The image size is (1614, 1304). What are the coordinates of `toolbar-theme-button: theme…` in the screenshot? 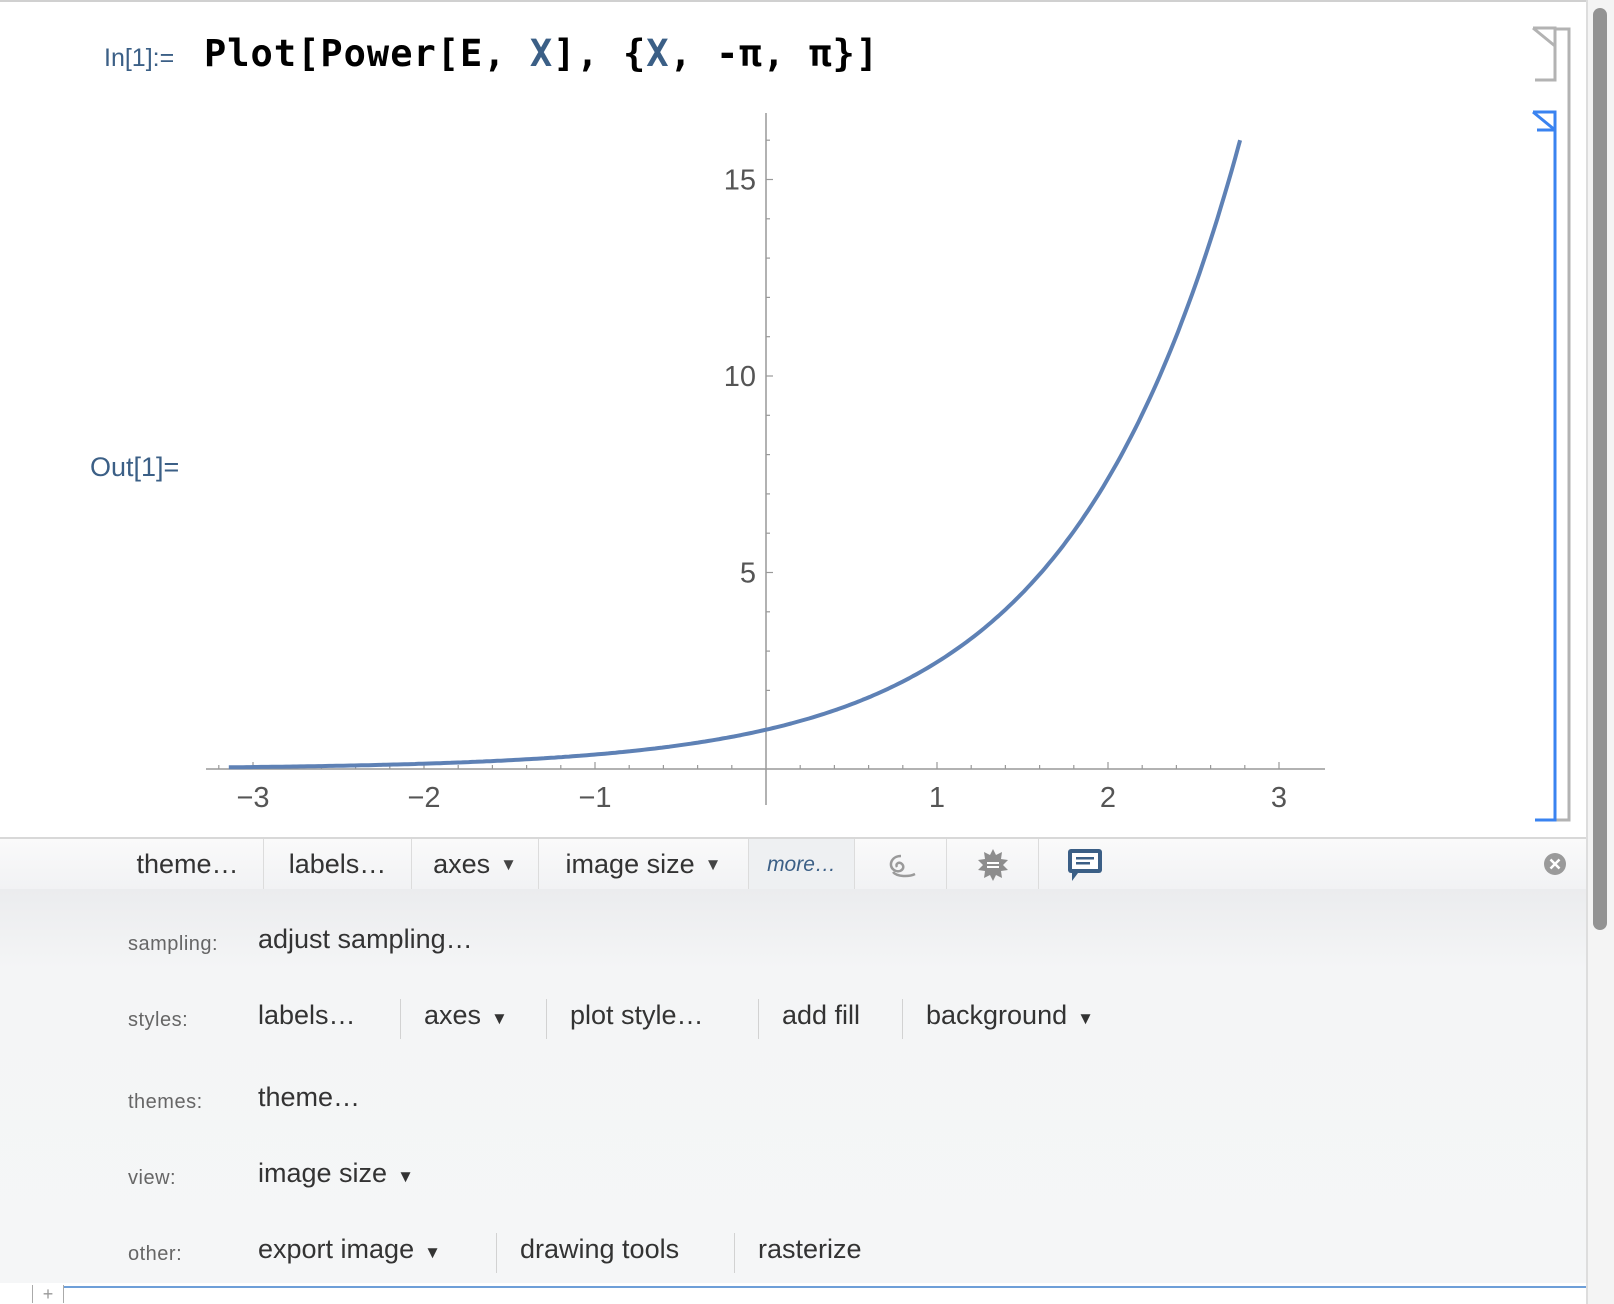 It's located at (188, 864).